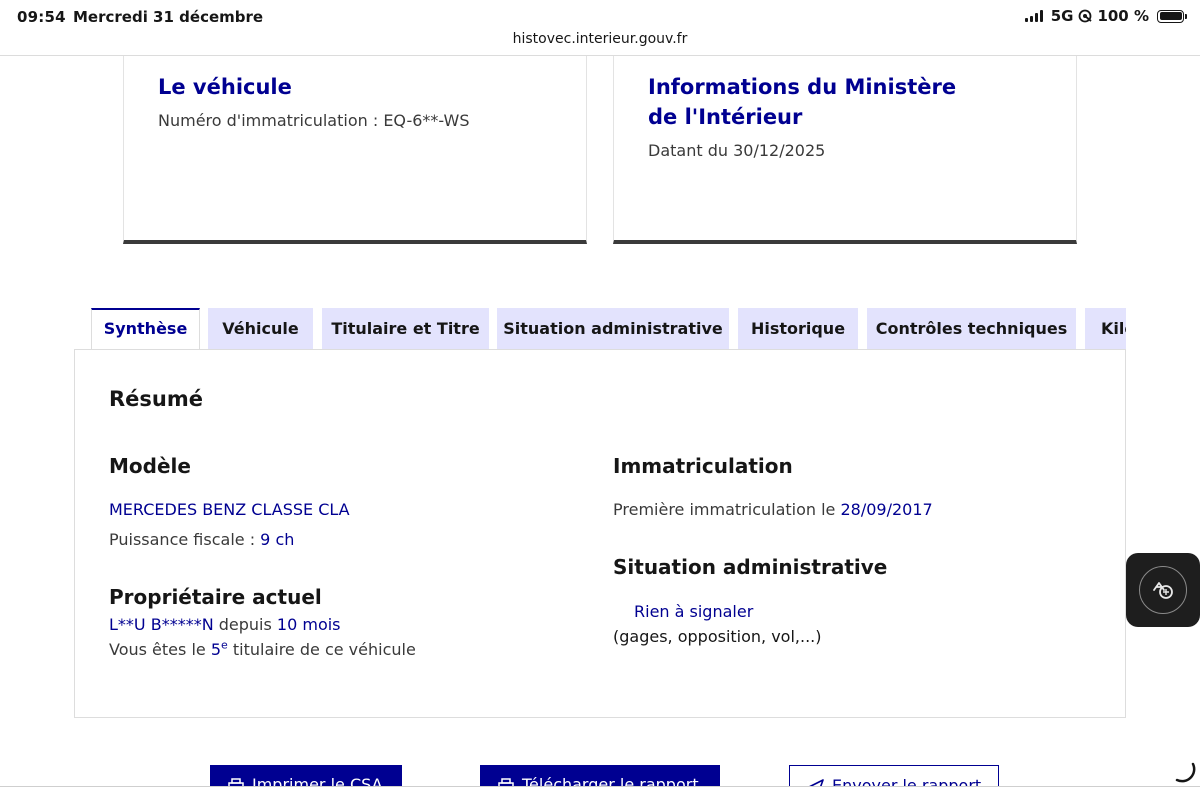  Describe the element at coordinates (750, 567) in the screenshot. I see `admin-situation-heading: Situation administrative` at that location.